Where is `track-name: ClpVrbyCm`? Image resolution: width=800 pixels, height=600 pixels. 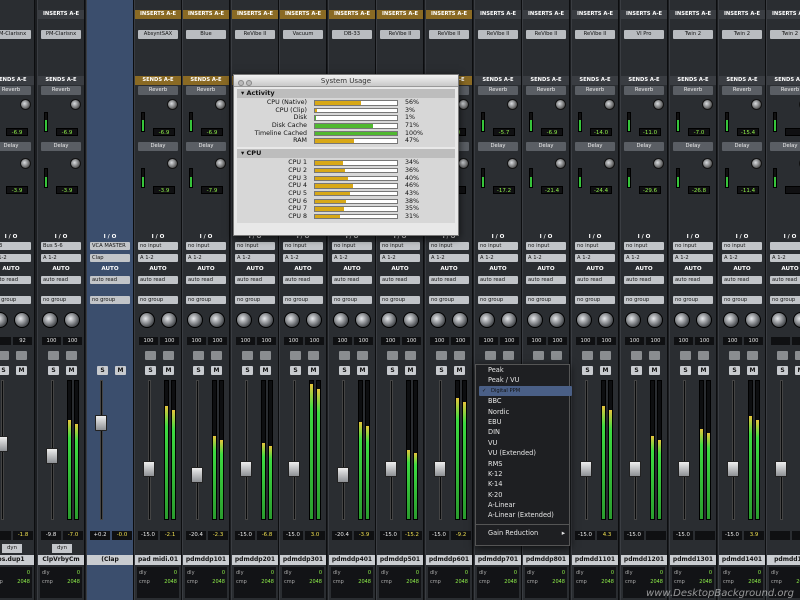 track-name: ClpVrbyCm is located at coordinates (61, 560).